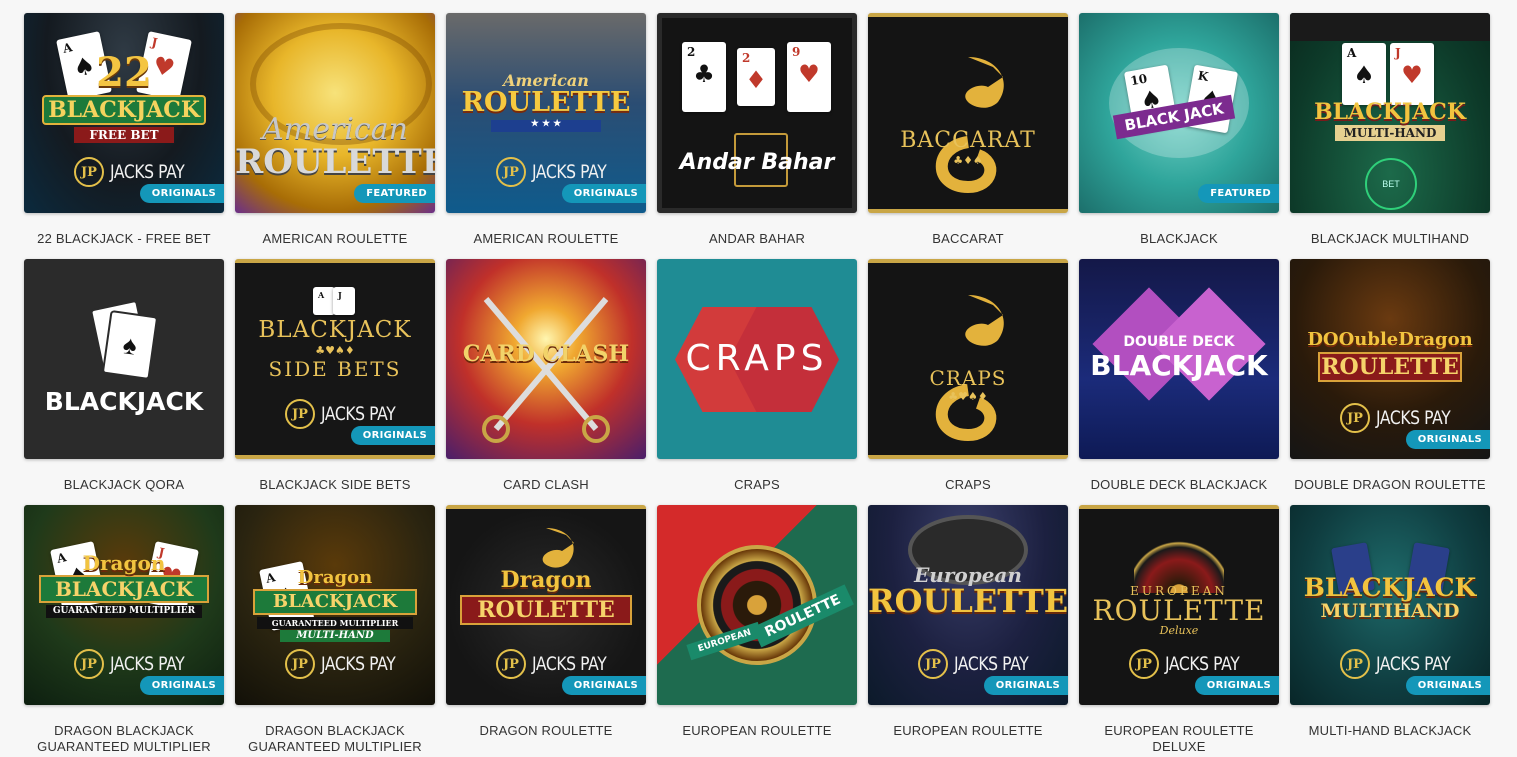 Image resolution: width=1517 pixels, height=757 pixels. I want to click on game-thumbnail: CRAPS ♣♥♠♦, so click(968, 359).